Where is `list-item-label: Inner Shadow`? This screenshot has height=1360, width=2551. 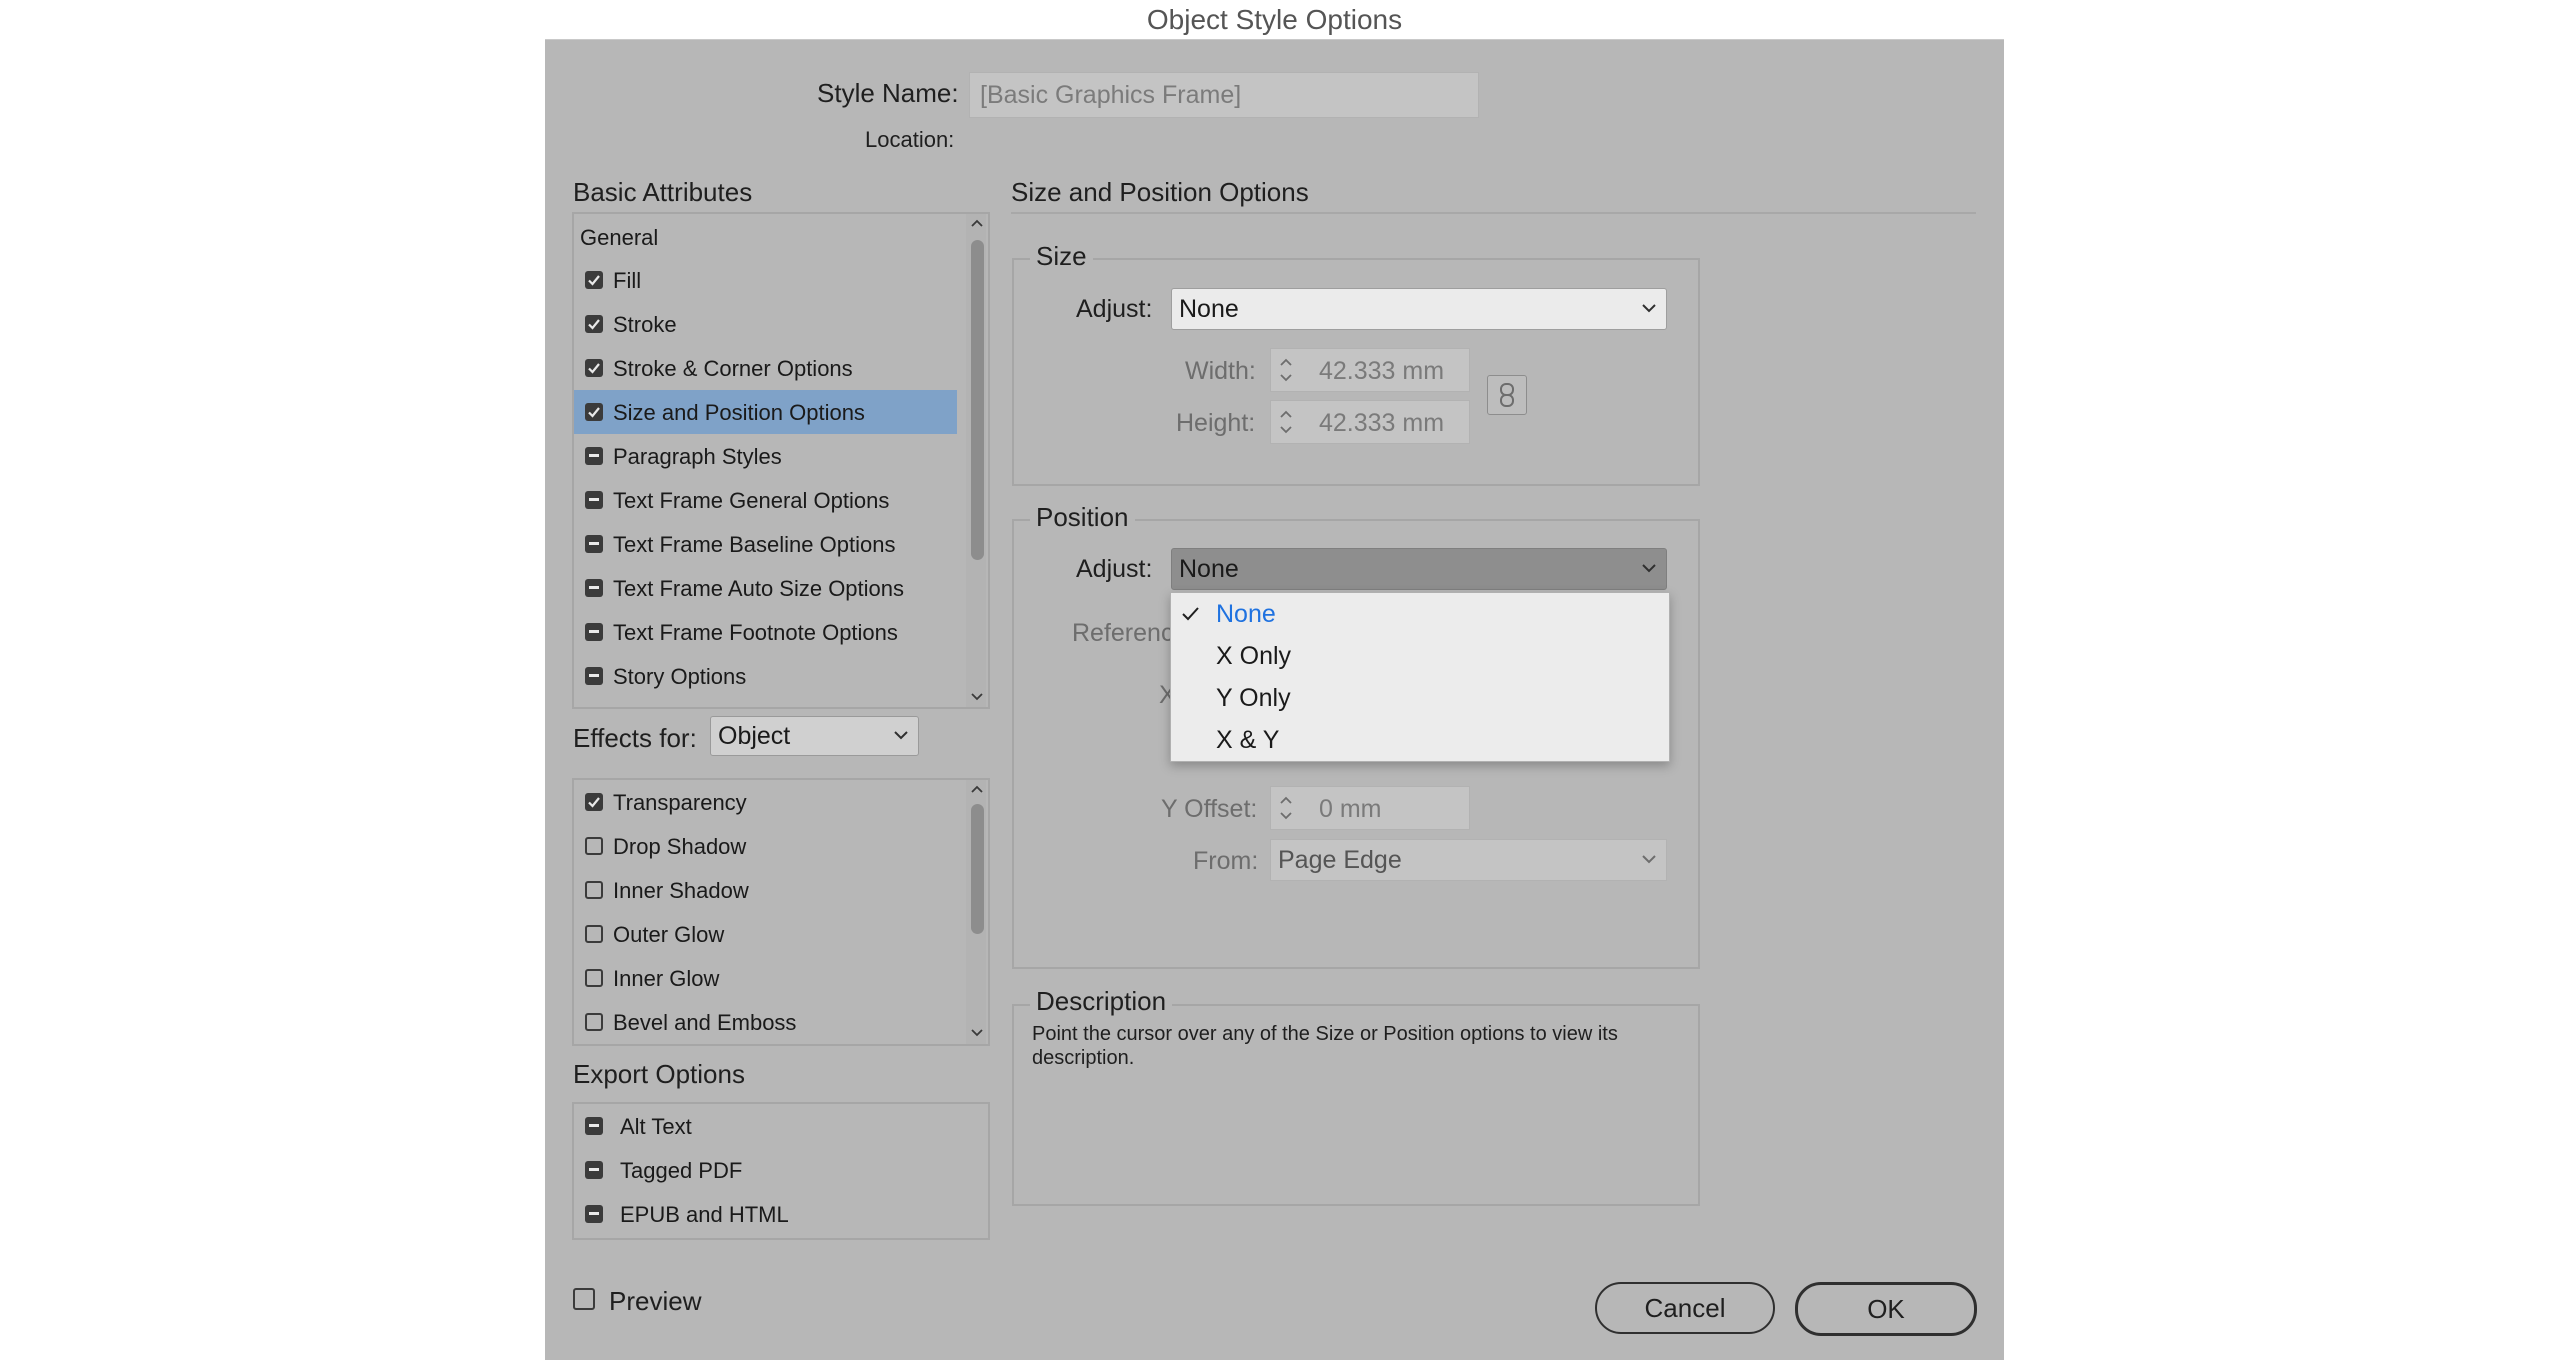 list-item-label: Inner Shadow is located at coordinates (681, 890).